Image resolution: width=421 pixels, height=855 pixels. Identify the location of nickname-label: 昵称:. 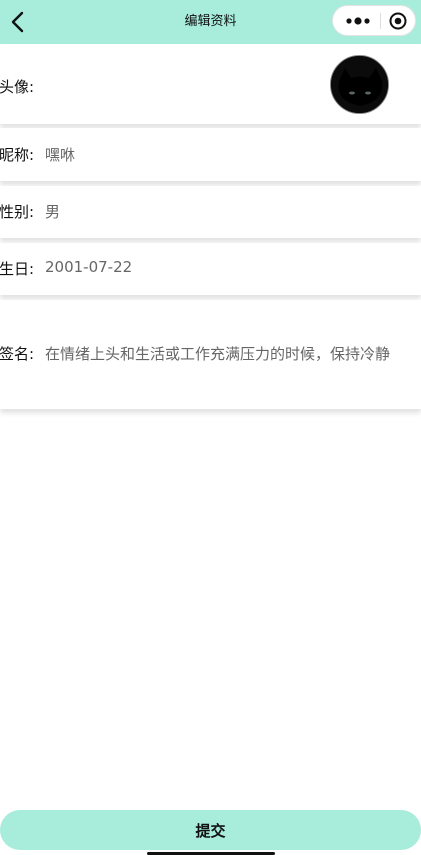
(17, 155).